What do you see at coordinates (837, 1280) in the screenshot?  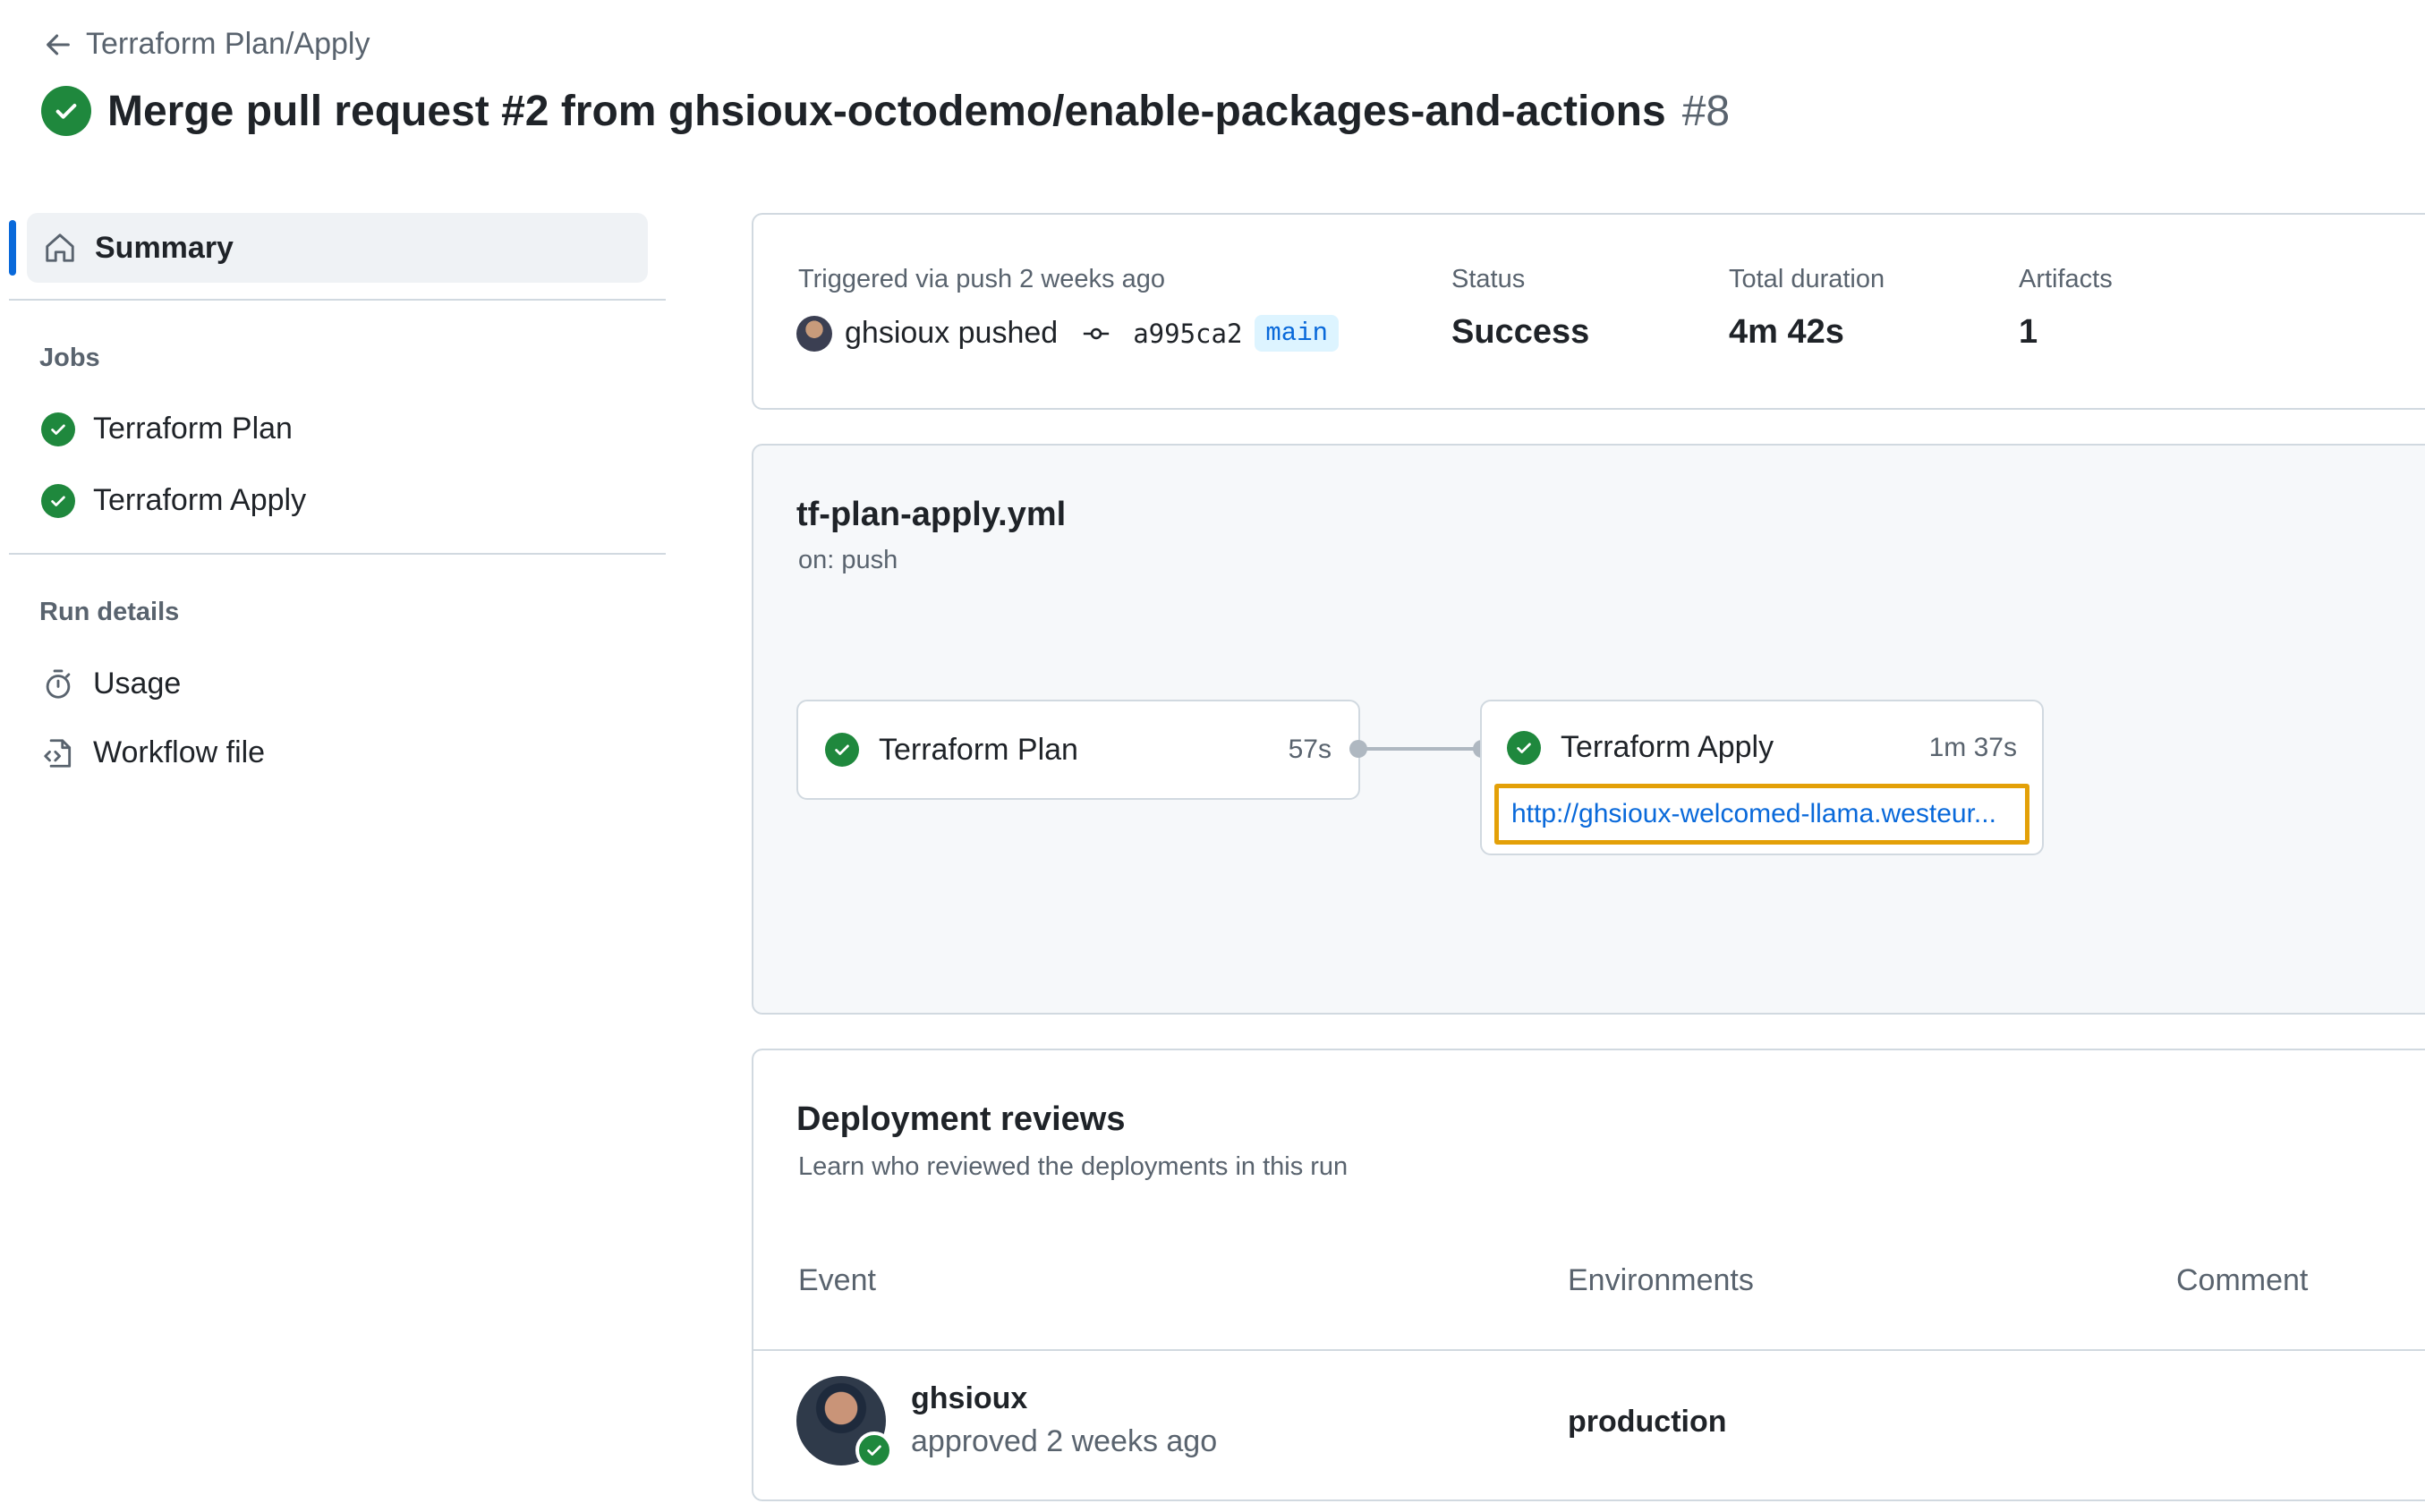 I see `column-header-event: Event` at bounding box center [837, 1280].